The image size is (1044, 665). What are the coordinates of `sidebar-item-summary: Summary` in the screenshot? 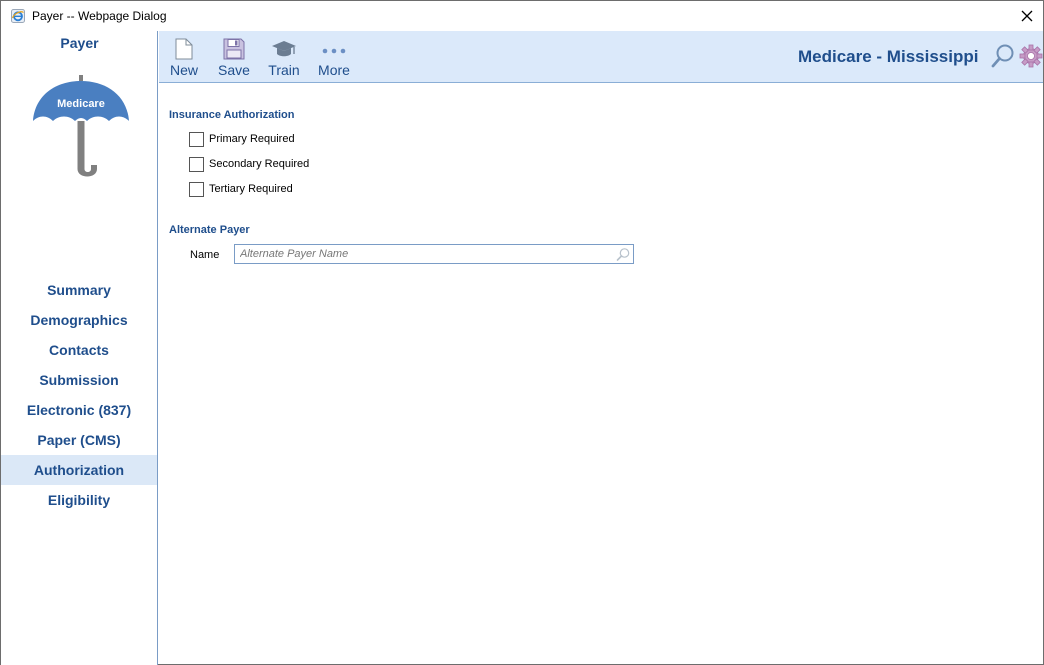 It's located at (79, 290).